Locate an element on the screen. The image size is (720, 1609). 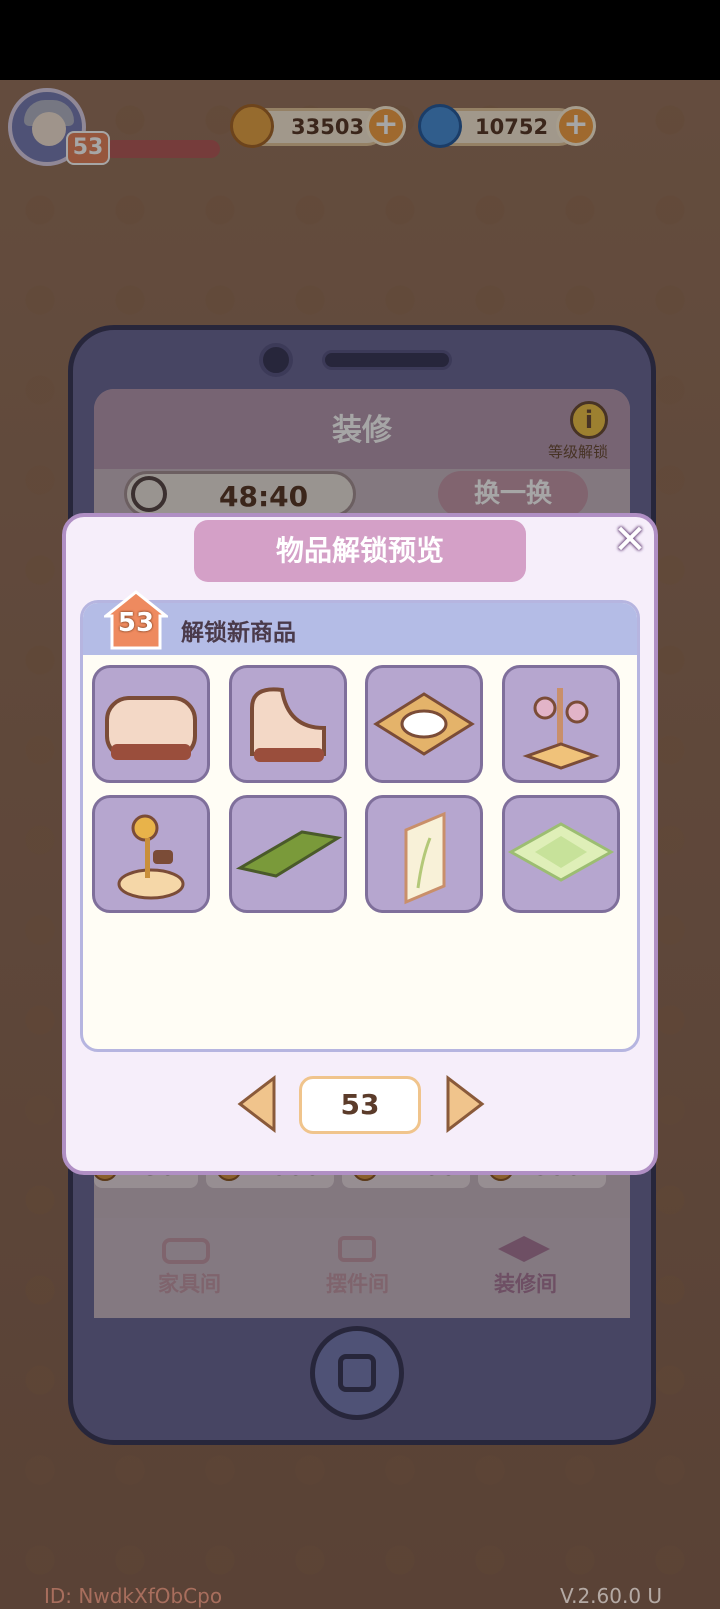
status-bar is located at coordinates (360, 40).